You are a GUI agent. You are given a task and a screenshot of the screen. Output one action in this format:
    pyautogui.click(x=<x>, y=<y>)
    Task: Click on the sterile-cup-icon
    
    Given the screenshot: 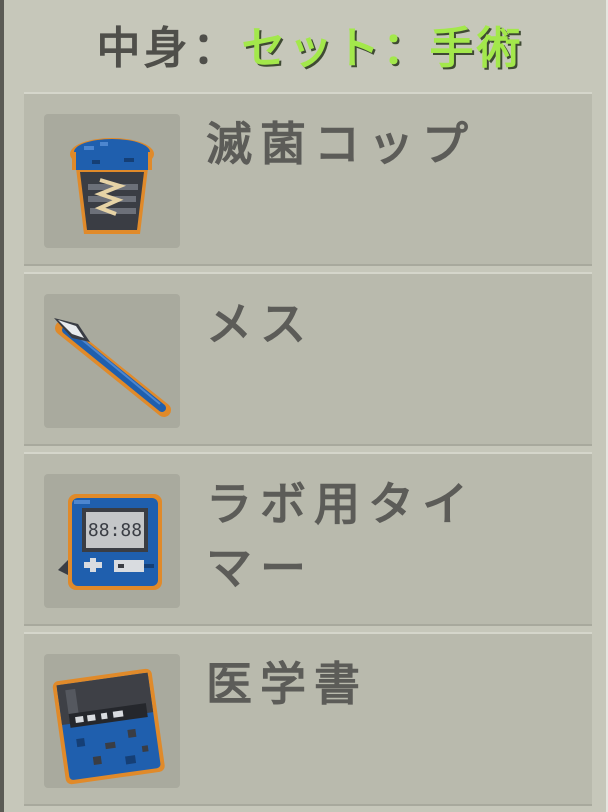 What is the action you would take?
    pyautogui.click(x=112, y=186)
    